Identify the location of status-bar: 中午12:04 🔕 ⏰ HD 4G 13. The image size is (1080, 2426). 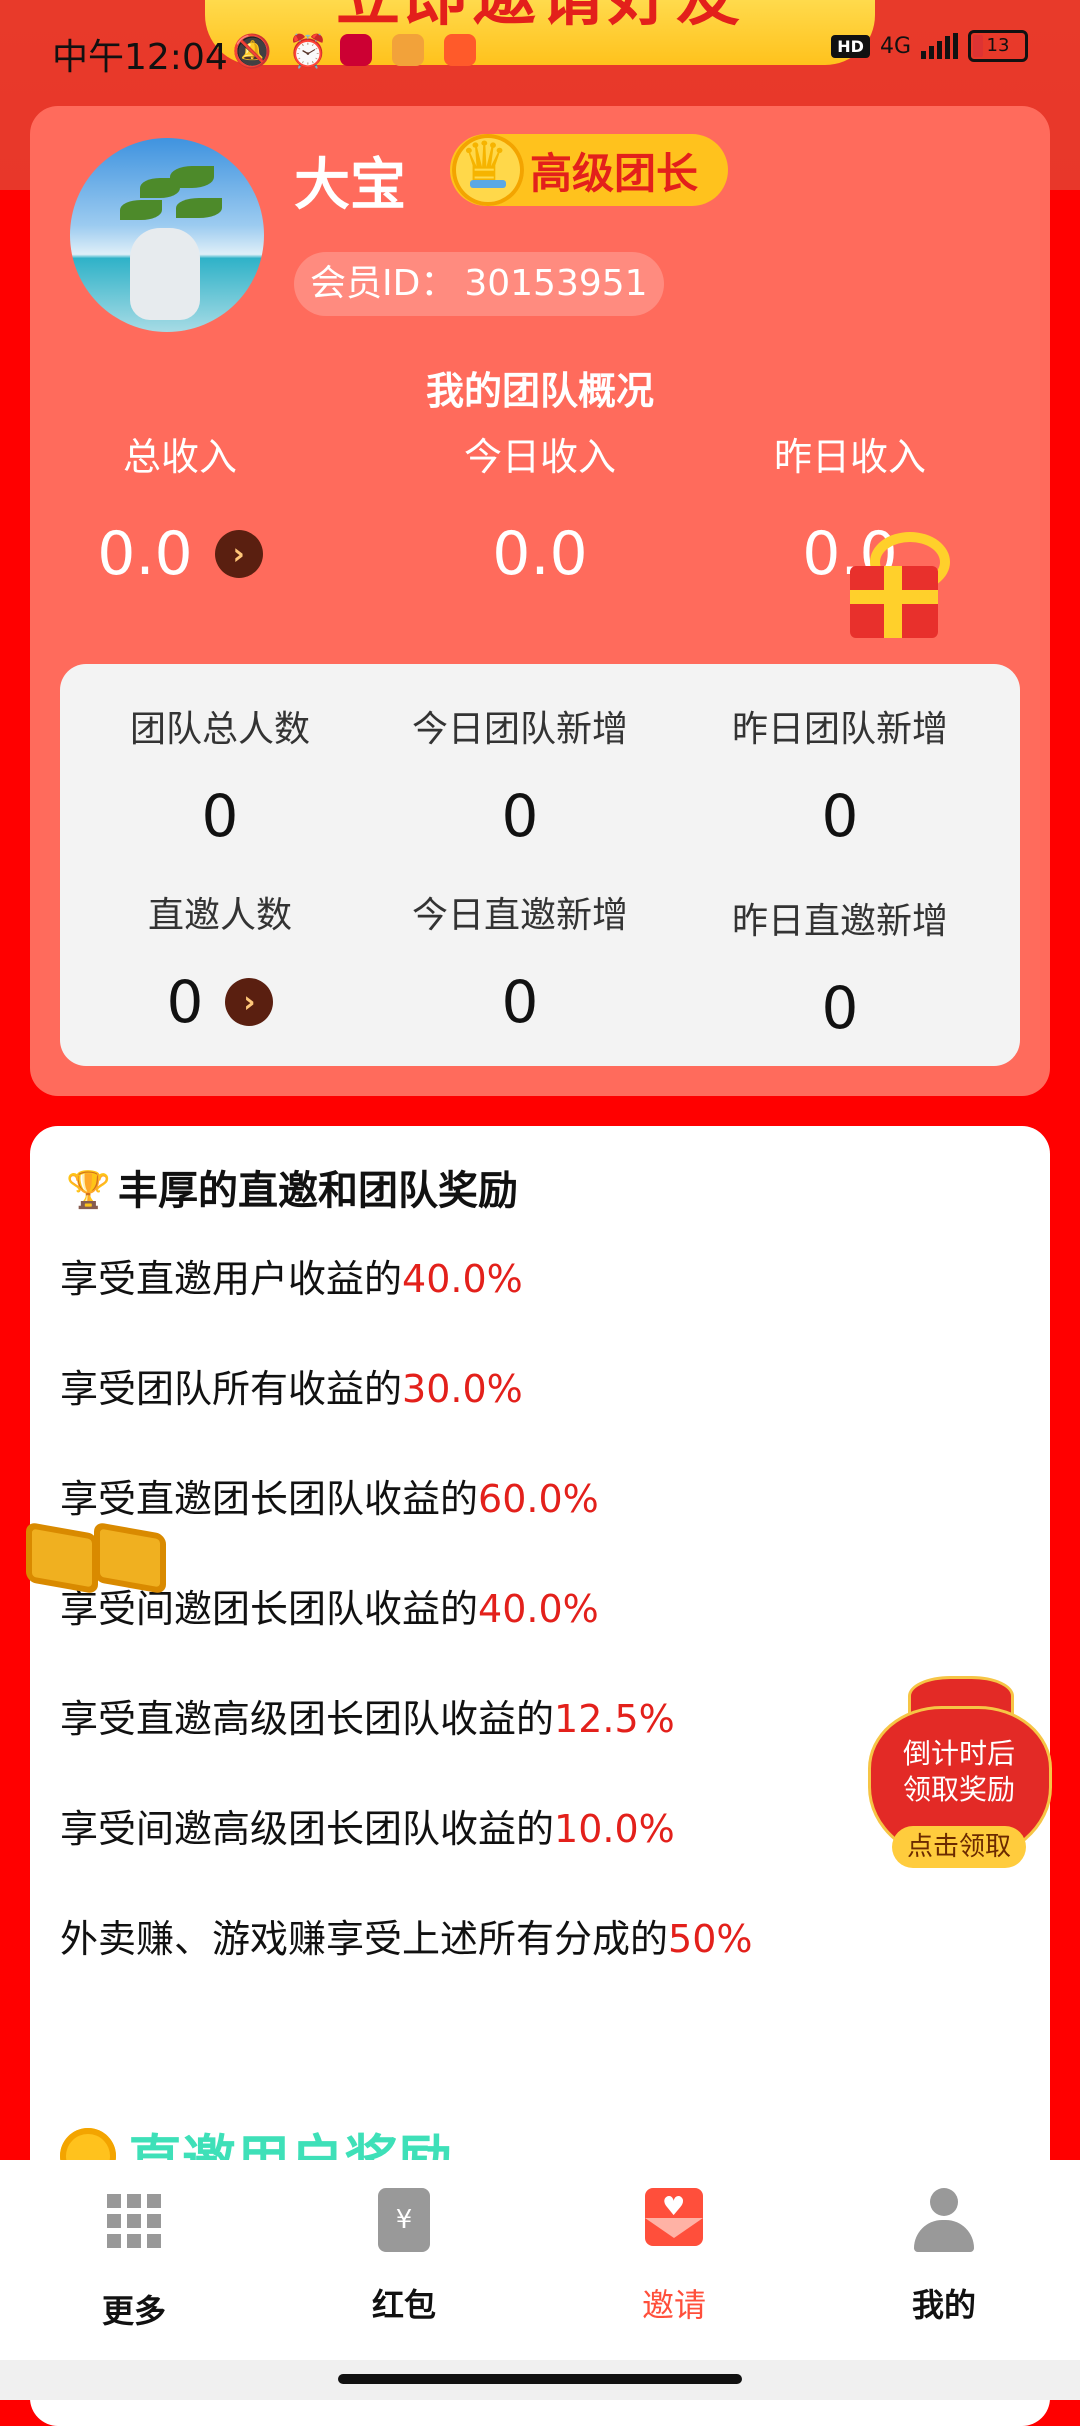
(540, 50).